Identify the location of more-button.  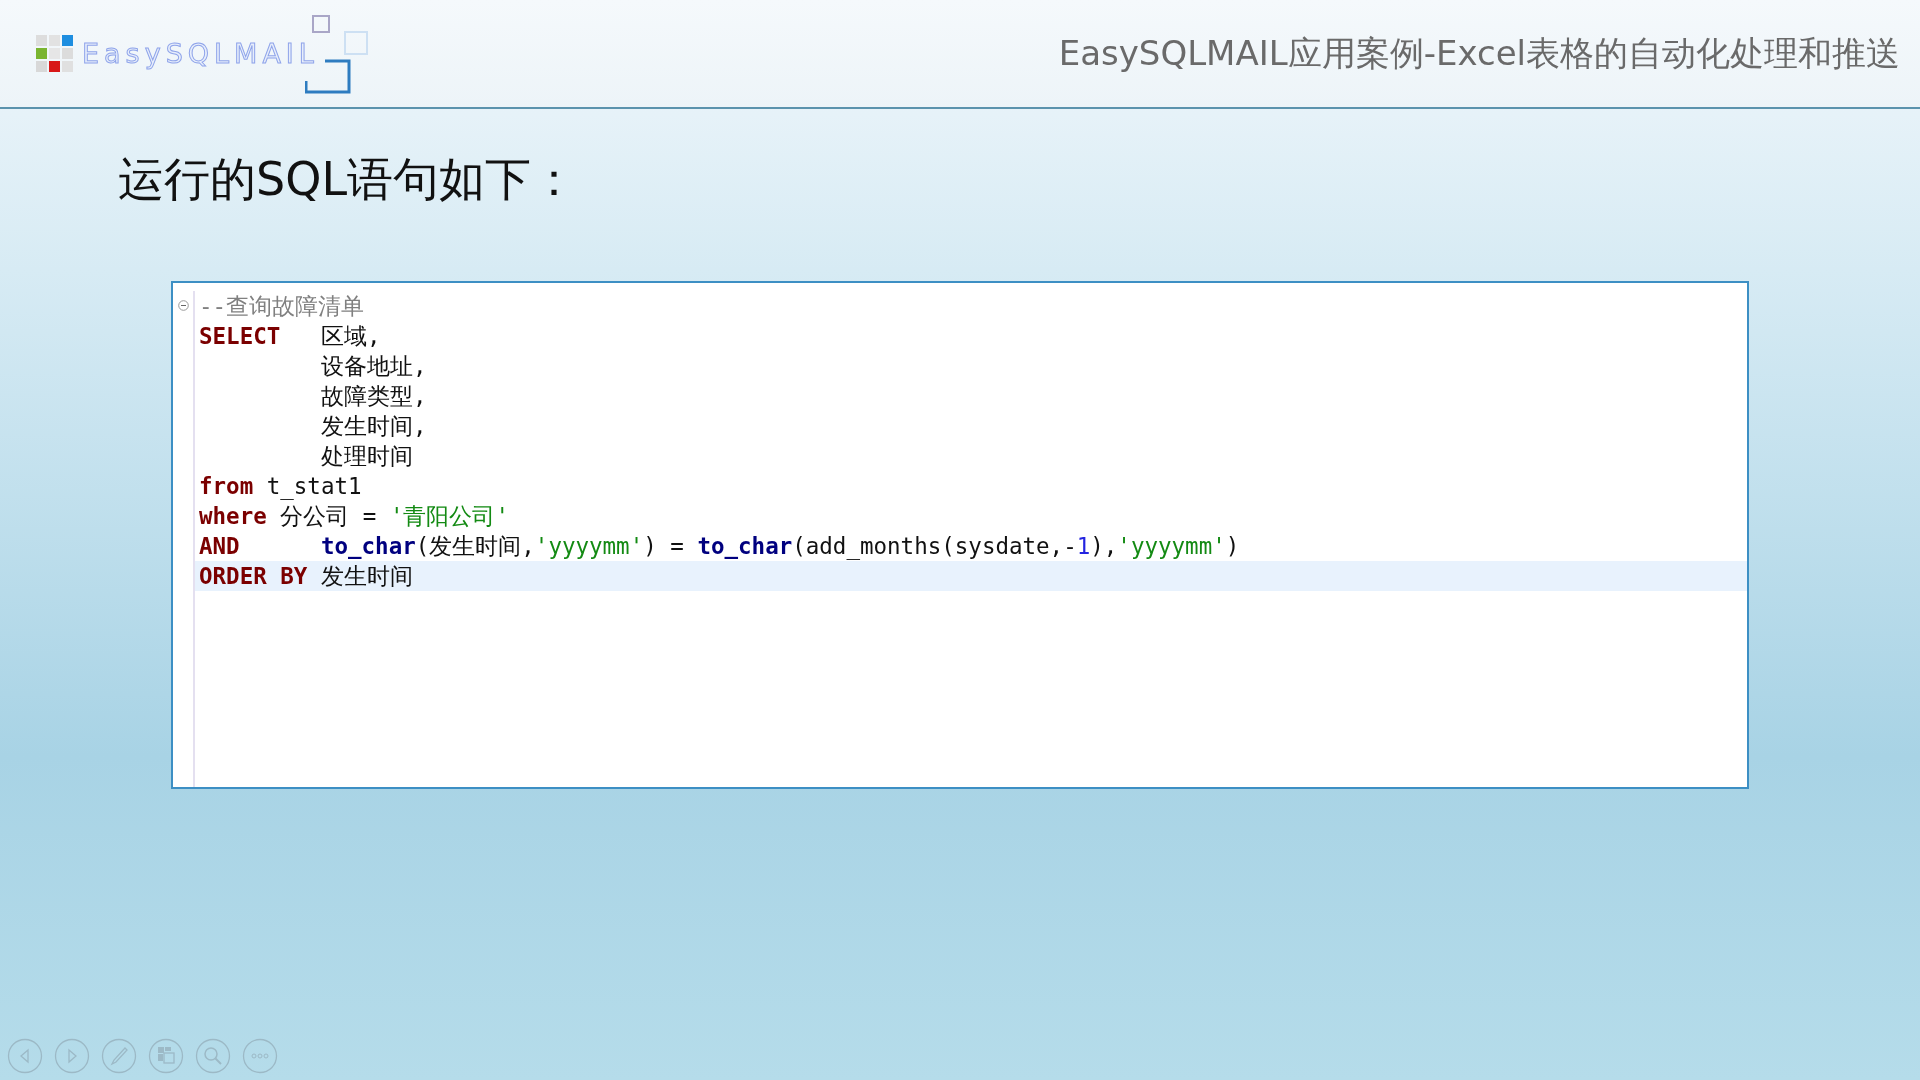
(260, 1056).